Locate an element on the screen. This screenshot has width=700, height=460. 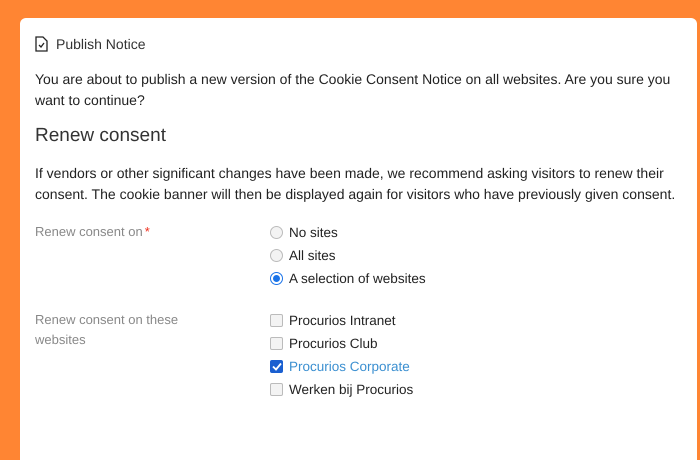
field-label: Renew consent on these websites is located at coordinates (107, 330).